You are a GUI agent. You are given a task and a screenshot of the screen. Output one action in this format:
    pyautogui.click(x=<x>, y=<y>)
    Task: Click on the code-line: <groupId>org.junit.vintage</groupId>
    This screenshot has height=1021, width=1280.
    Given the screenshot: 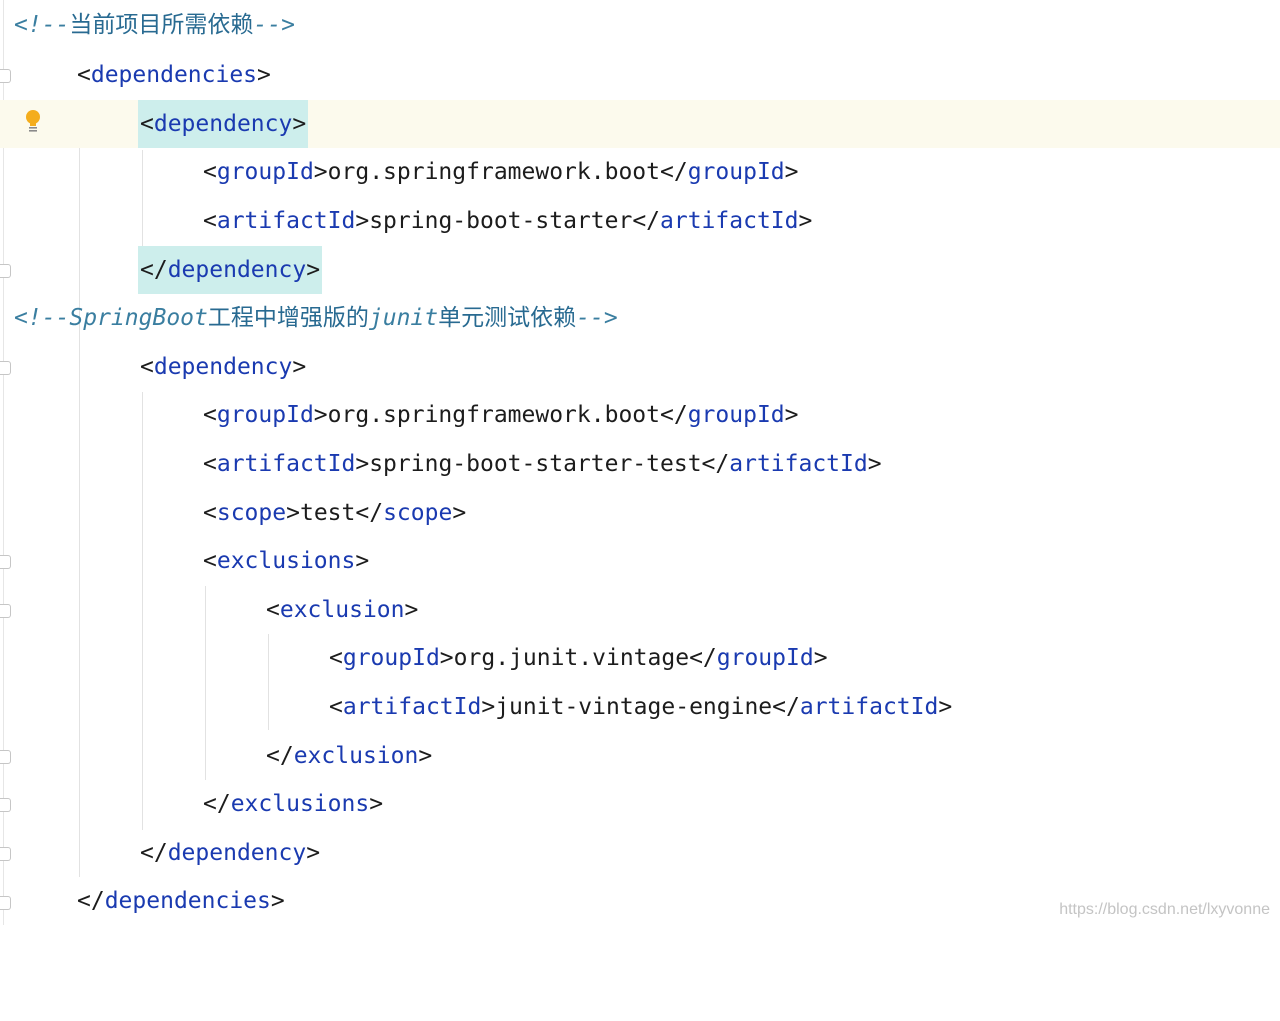 What is the action you would take?
    pyautogui.click(x=640, y=658)
    